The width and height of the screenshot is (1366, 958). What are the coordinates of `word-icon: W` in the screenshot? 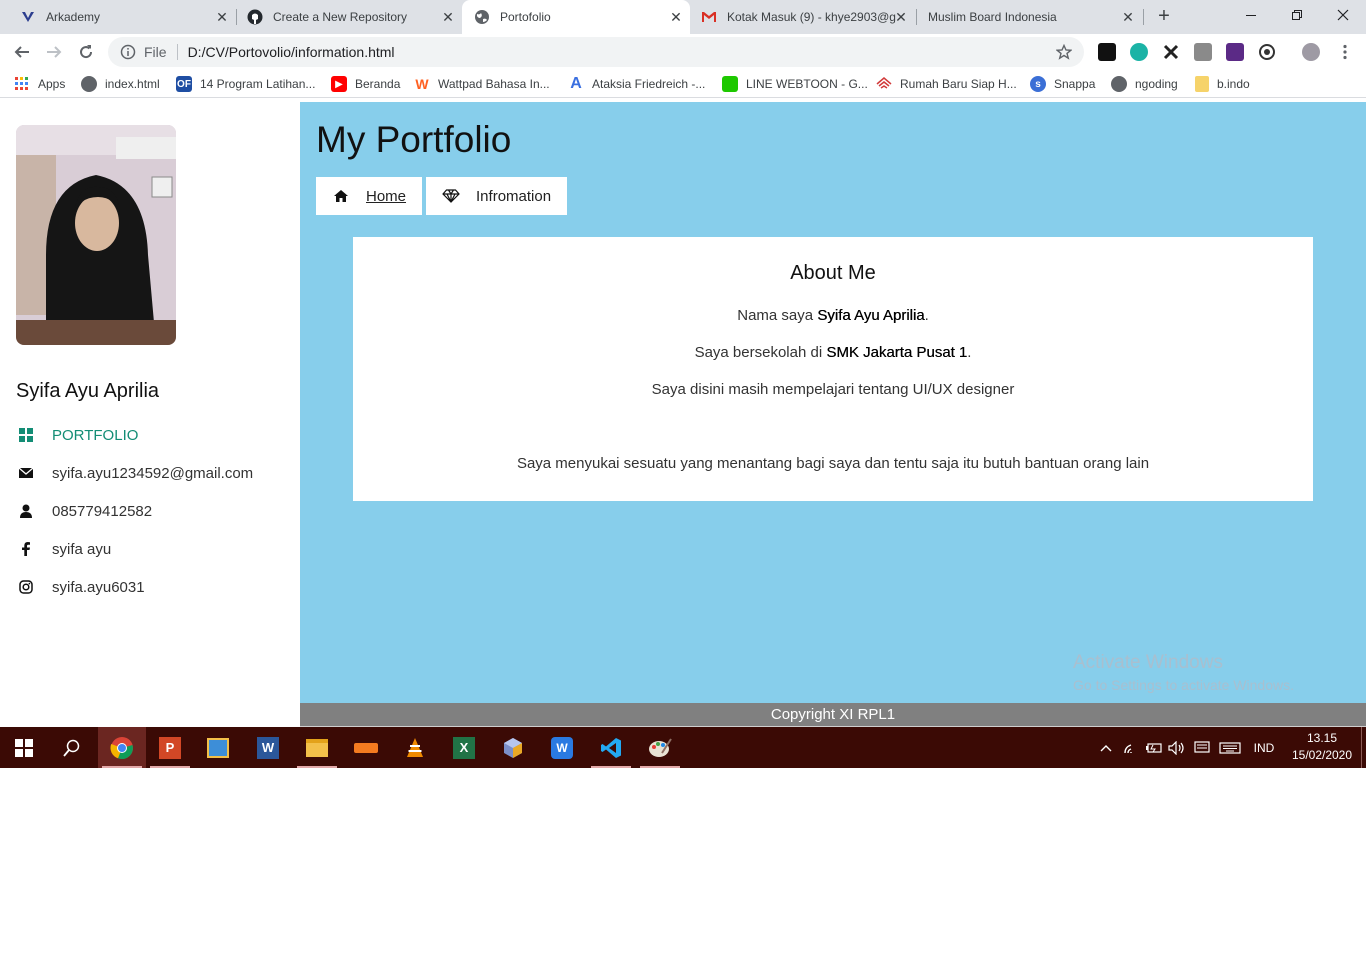 It's located at (268, 747).